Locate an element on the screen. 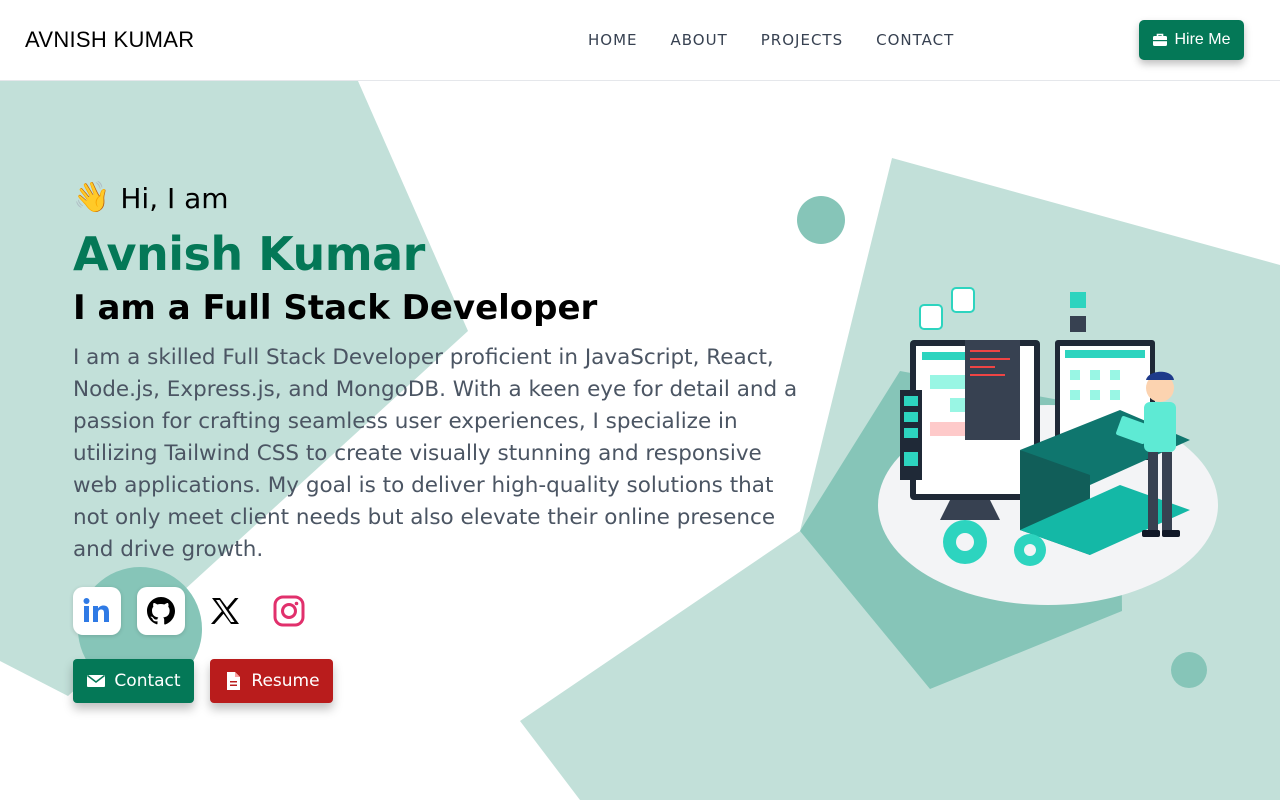 The width and height of the screenshot is (1280, 800). resume-label: Resume is located at coordinates (285, 681).